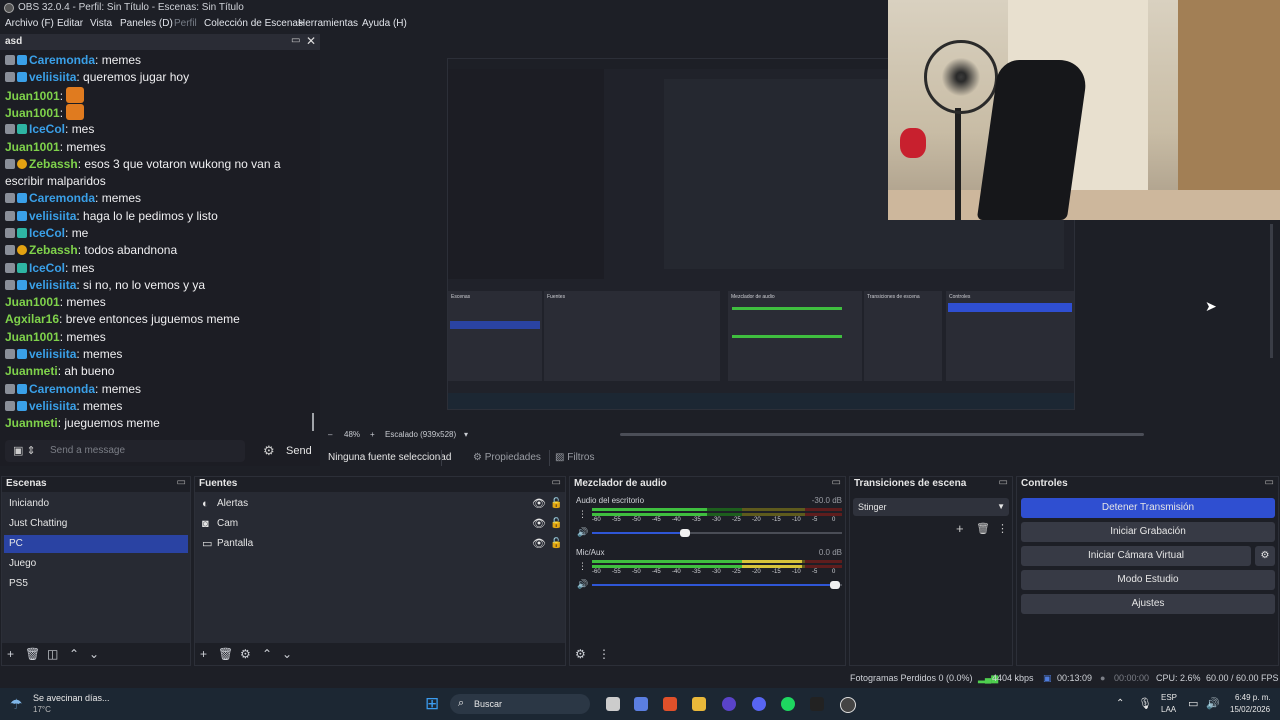  Describe the element at coordinates (1148, 604) in the screenshot. I see `settings-button: Ajustes` at that location.